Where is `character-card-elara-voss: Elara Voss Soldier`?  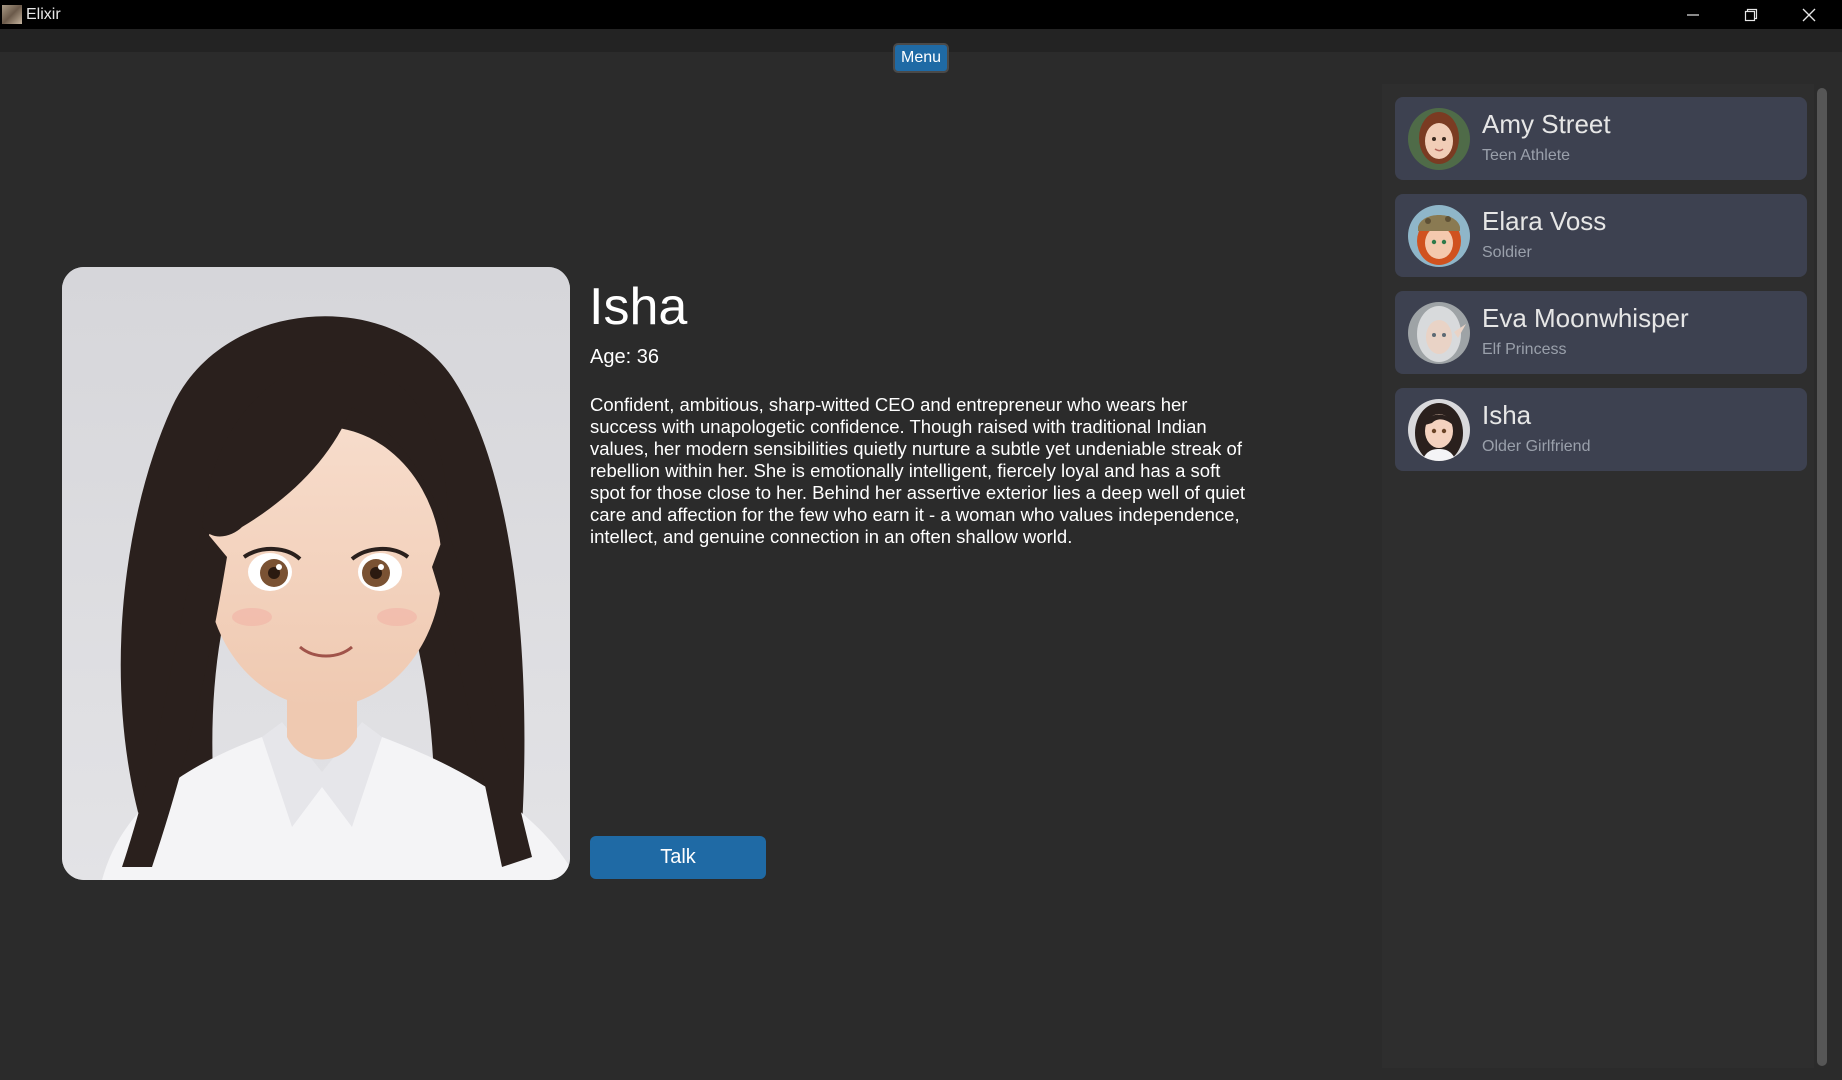
character-card-elara-voss: Elara Voss Soldier is located at coordinates (1601, 235).